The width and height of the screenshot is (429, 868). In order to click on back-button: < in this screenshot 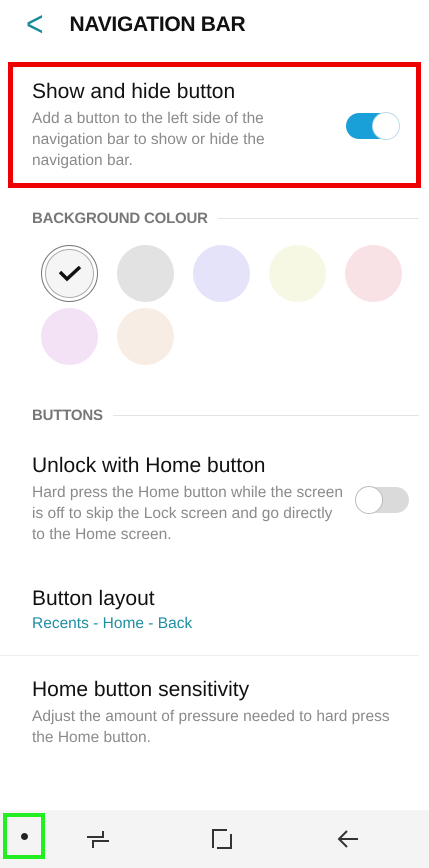, I will do `click(35, 25)`.